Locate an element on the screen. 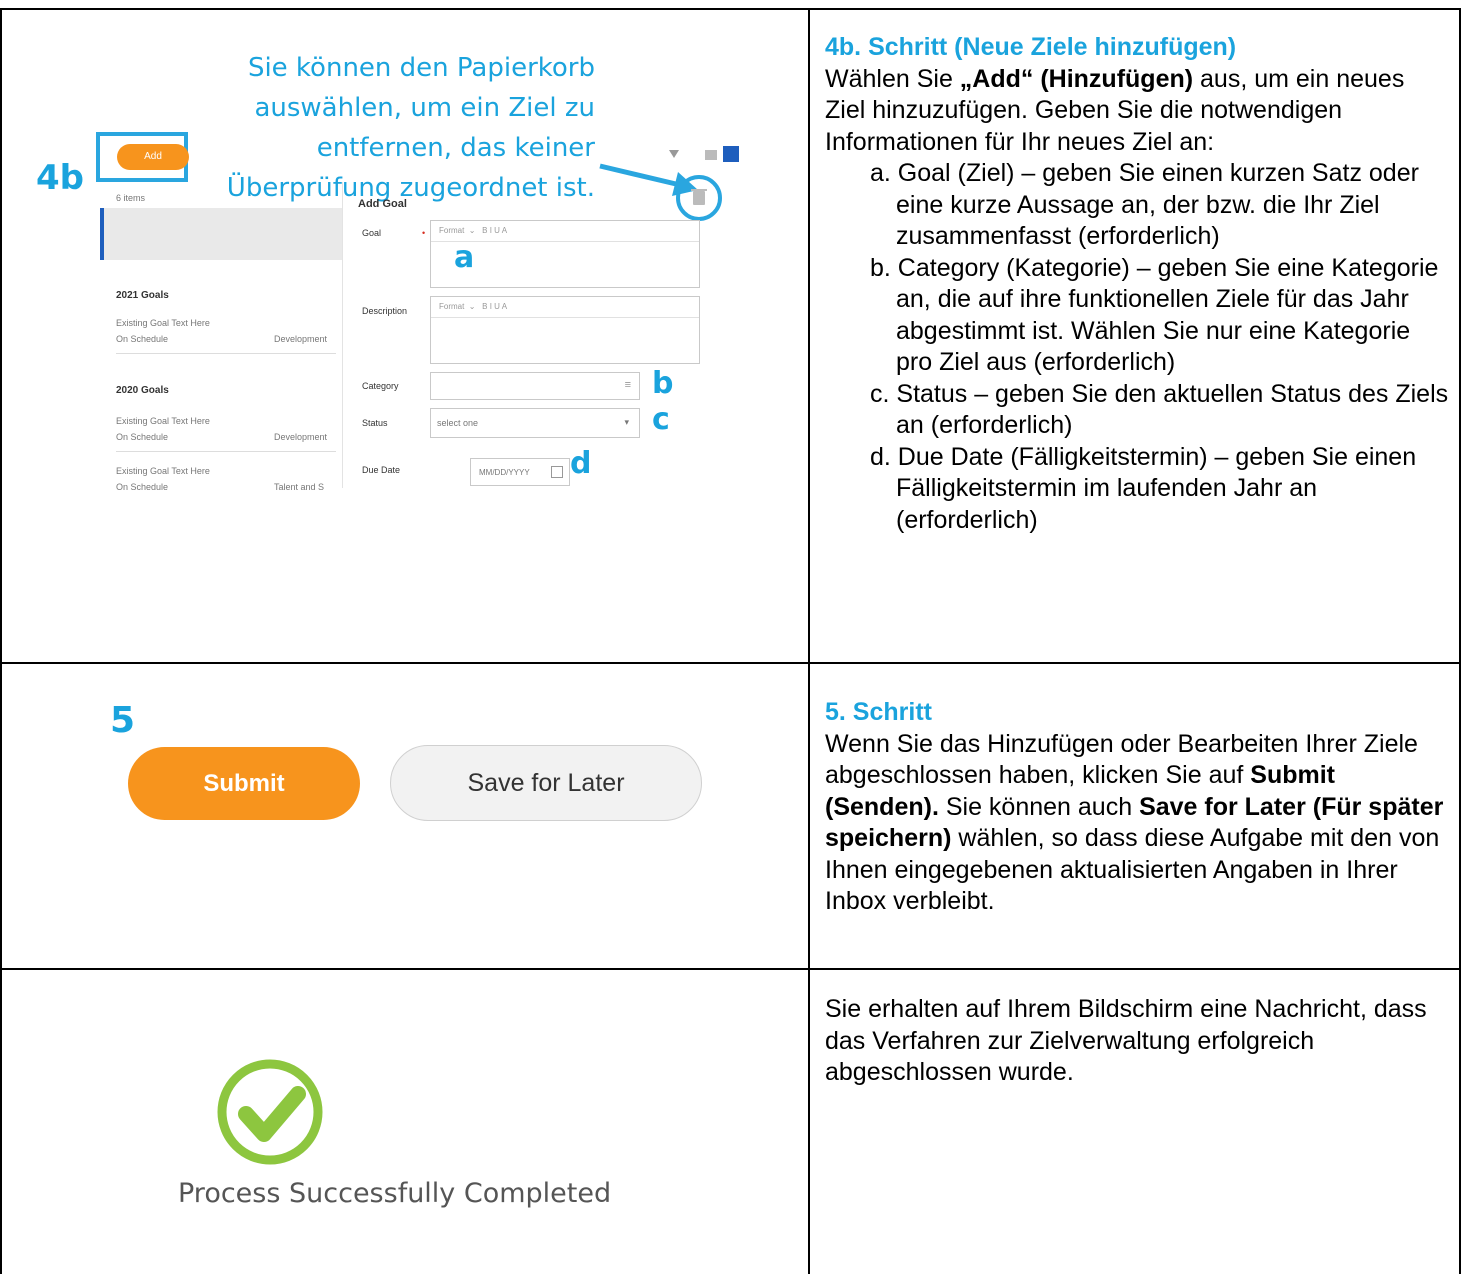 The width and height of the screenshot is (1462, 1274). list-view-icon is located at coordinates (711, 155).